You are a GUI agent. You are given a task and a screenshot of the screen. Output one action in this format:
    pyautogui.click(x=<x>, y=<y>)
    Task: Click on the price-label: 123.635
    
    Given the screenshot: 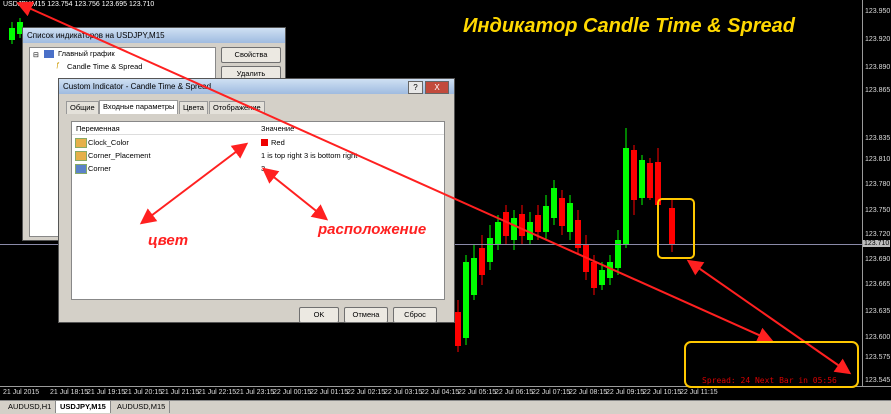 What is the action you would take?
    pyautogui.click(x=878, y=311)
    